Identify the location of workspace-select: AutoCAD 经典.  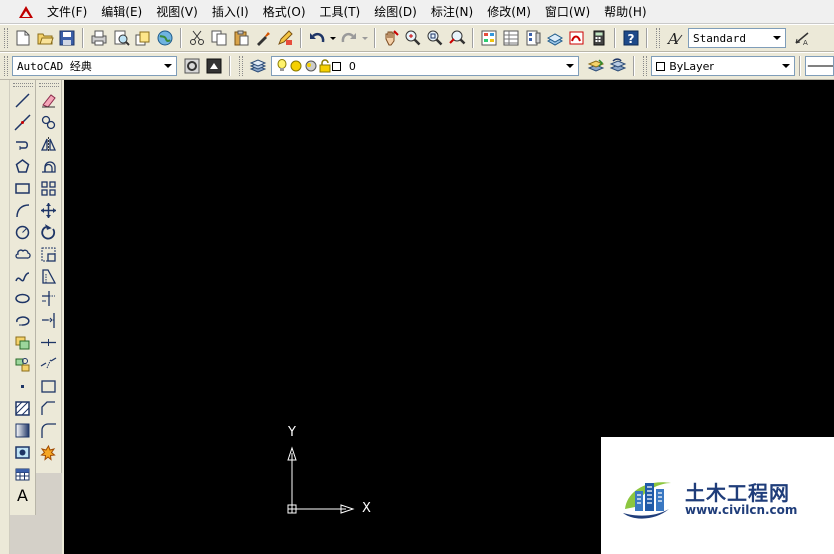
(94, 66).